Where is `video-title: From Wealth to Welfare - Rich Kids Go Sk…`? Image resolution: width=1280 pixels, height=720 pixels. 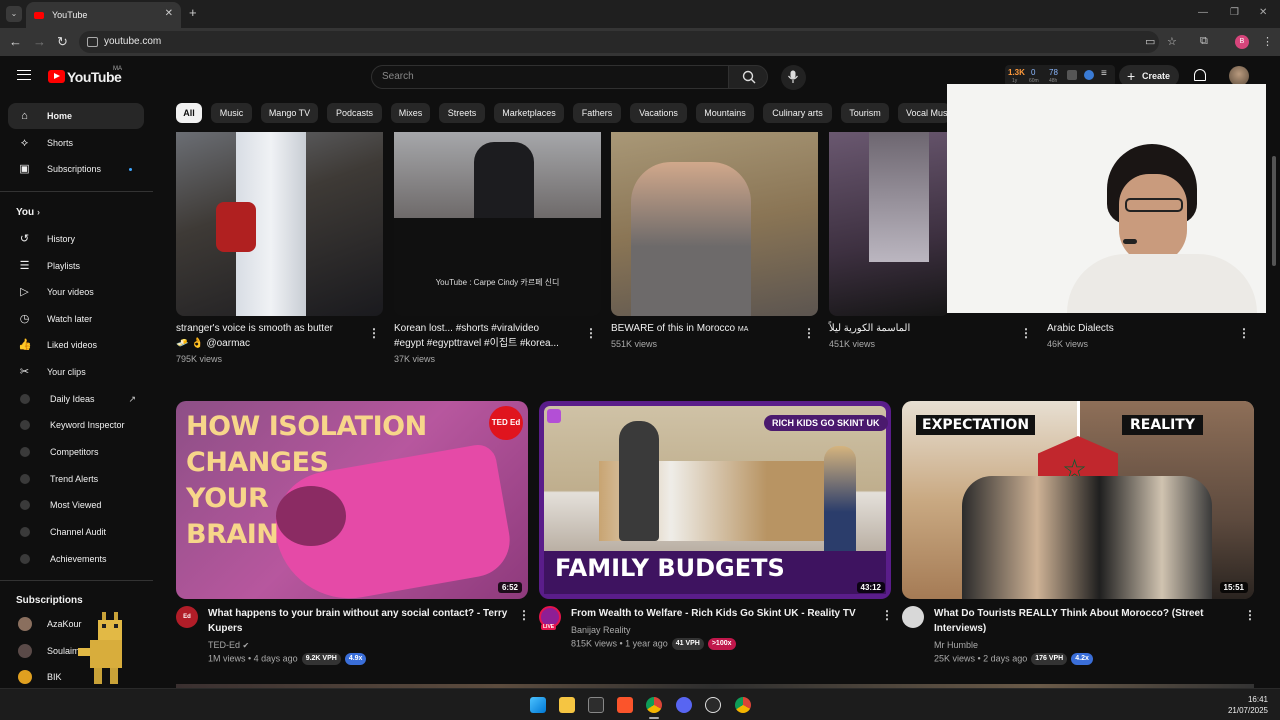 video-title: From Wealth to Welfare - Rich Kids Go Sk… is located at coordinates (723, 613).